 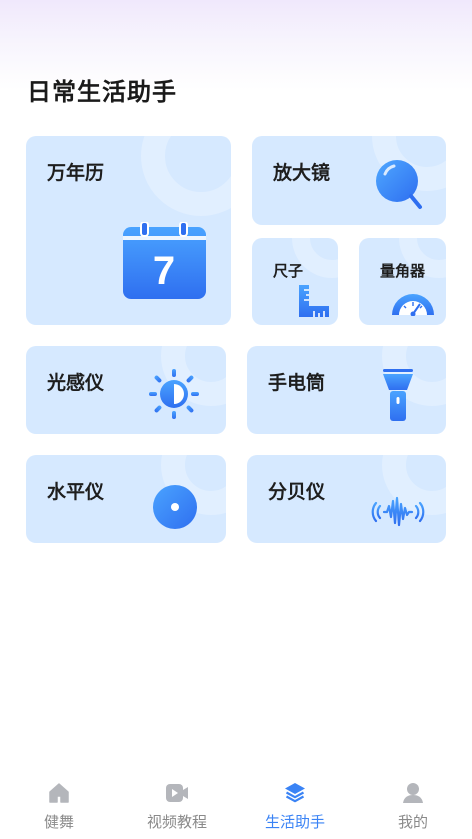 What do you see at coordinates (177, 793) in the screenshot?
I see `video-icon` at bounding box center [177, 793].